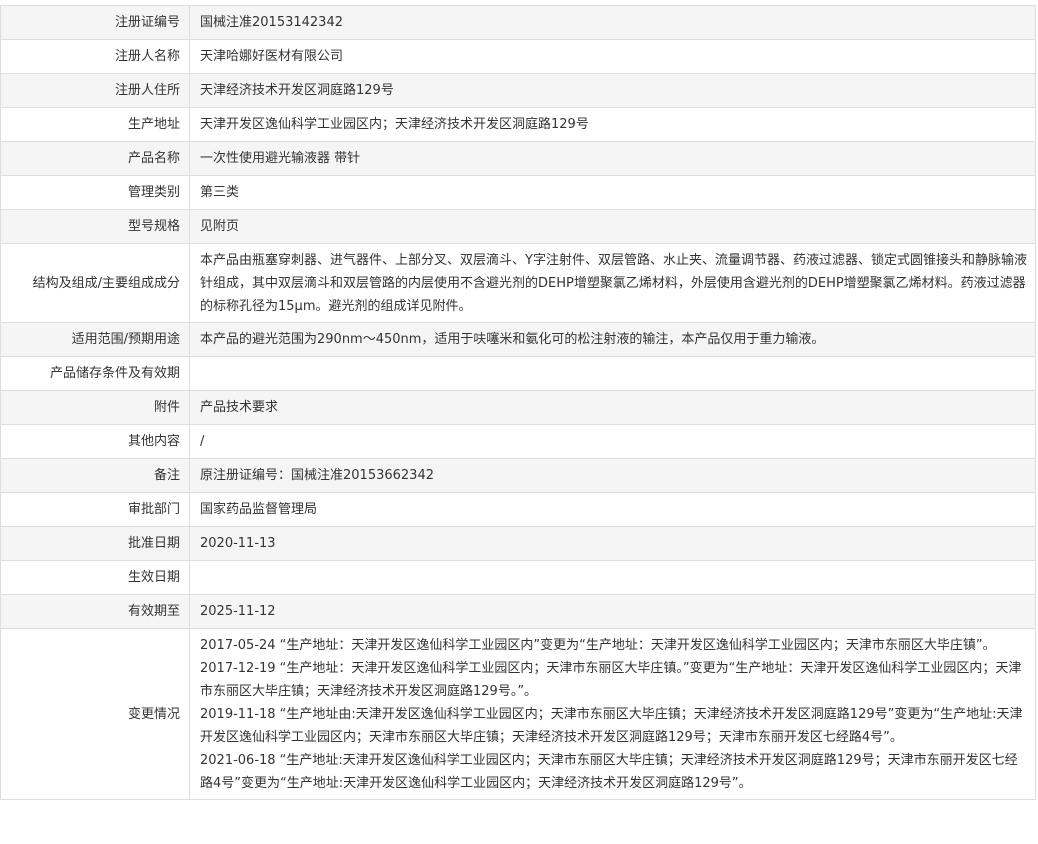 This screenshot has height=844, width=1038. Describe the element at coordinates (95, 611) in the screenshot. I see `field-label: 有效期至` at that location.